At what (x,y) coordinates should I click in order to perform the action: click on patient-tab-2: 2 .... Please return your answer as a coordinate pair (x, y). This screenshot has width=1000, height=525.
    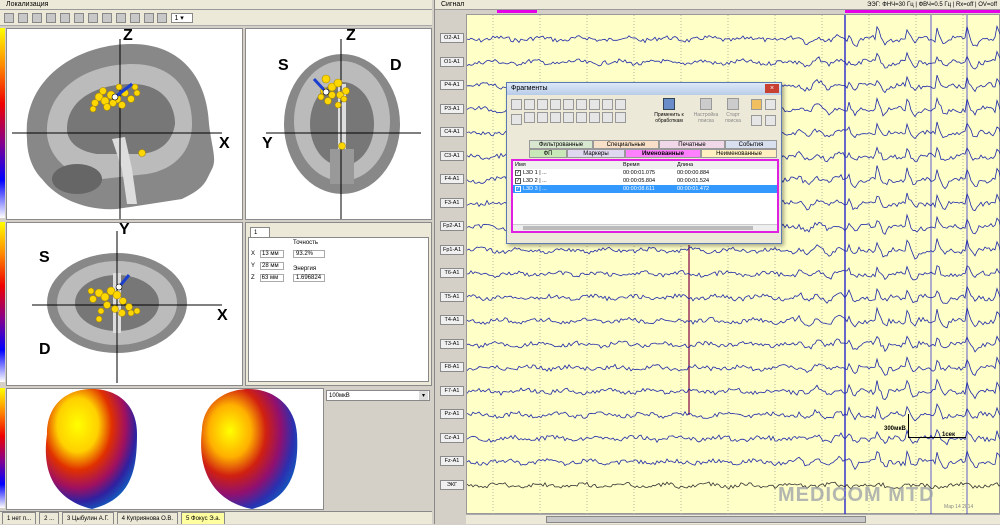
    Looking at the image, I should click on (49, 518).